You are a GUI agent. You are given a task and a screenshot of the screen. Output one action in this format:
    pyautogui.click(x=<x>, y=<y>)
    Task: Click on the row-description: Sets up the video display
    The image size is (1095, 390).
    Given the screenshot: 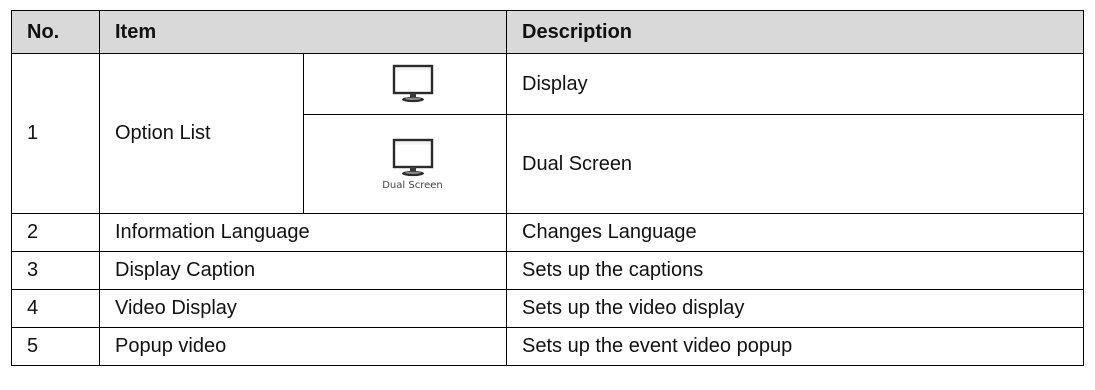 What is the action you would take?
    pyautogui.click(x=795, y=308)
    